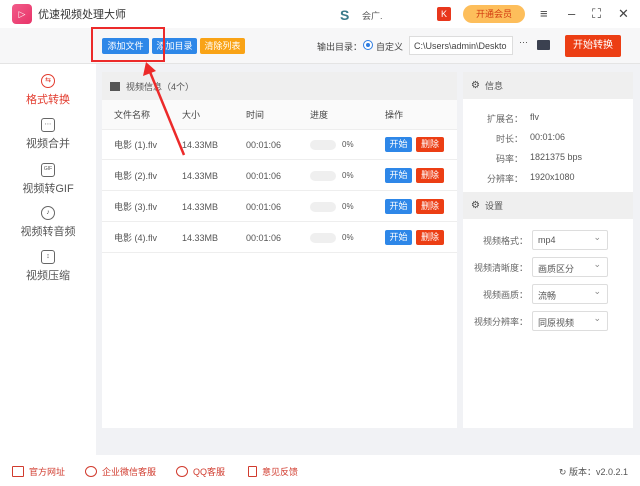 The image size is (640, 486). What do you see at coordinates (164, 109) in the screenshot?
I see `annotation-arrow` at bounding box center [164, 109].